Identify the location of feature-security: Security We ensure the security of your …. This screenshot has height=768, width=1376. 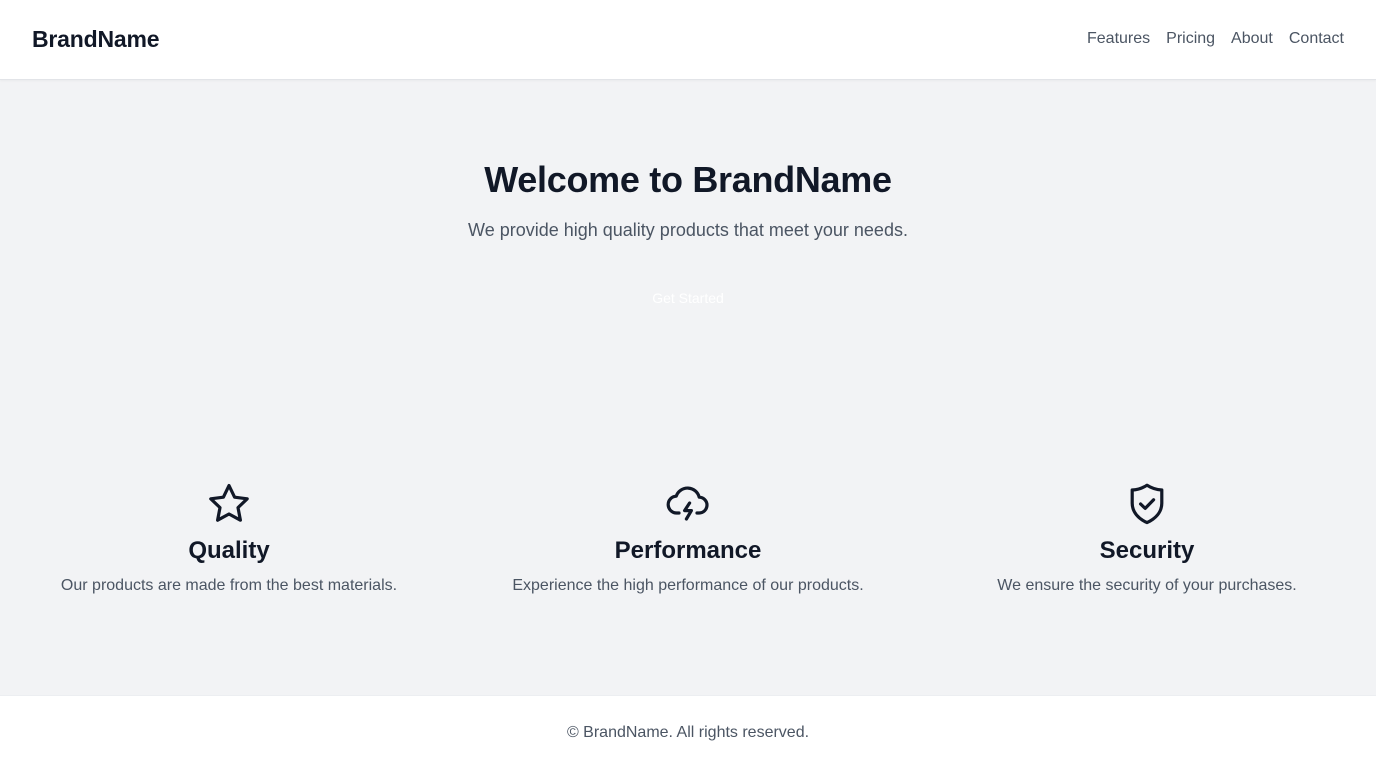
(1147, 537).